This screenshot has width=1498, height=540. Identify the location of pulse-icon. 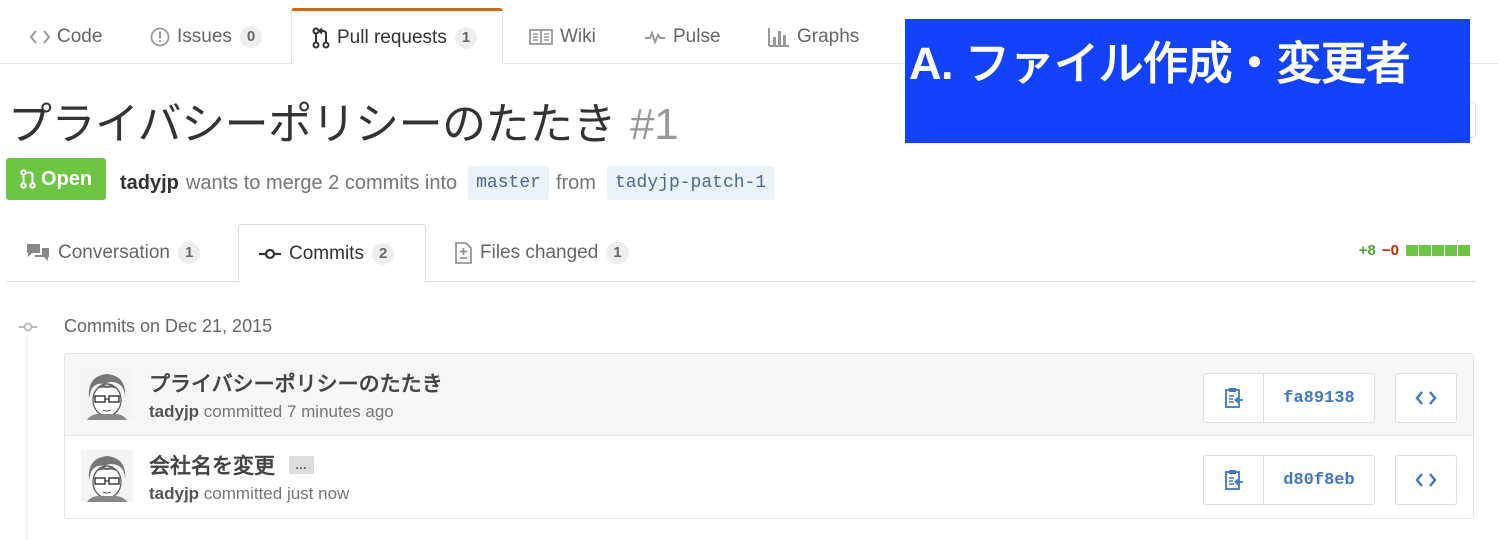
(655, 37).